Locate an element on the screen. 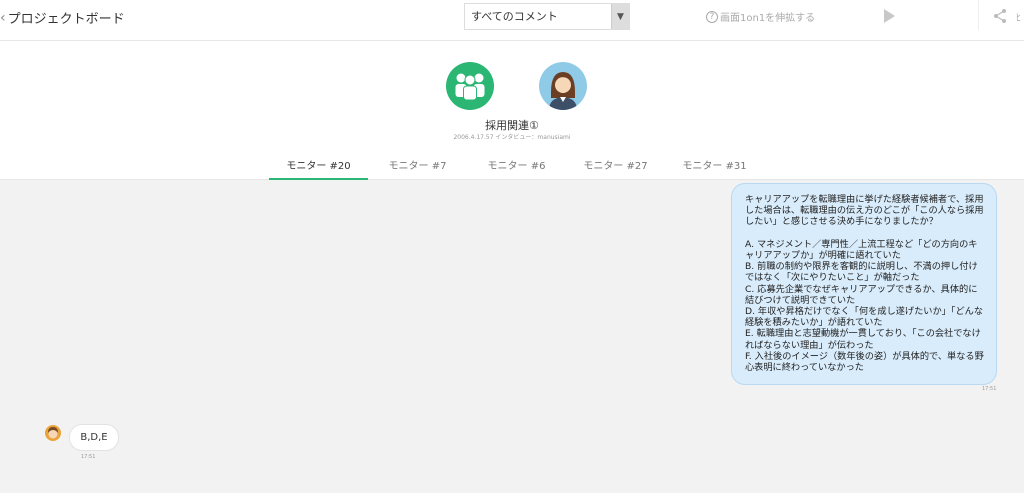 The height and width of the screenshot is (493, 1024). back-button: ‹ プロジェクトボード is located at coordinates (62, 18).